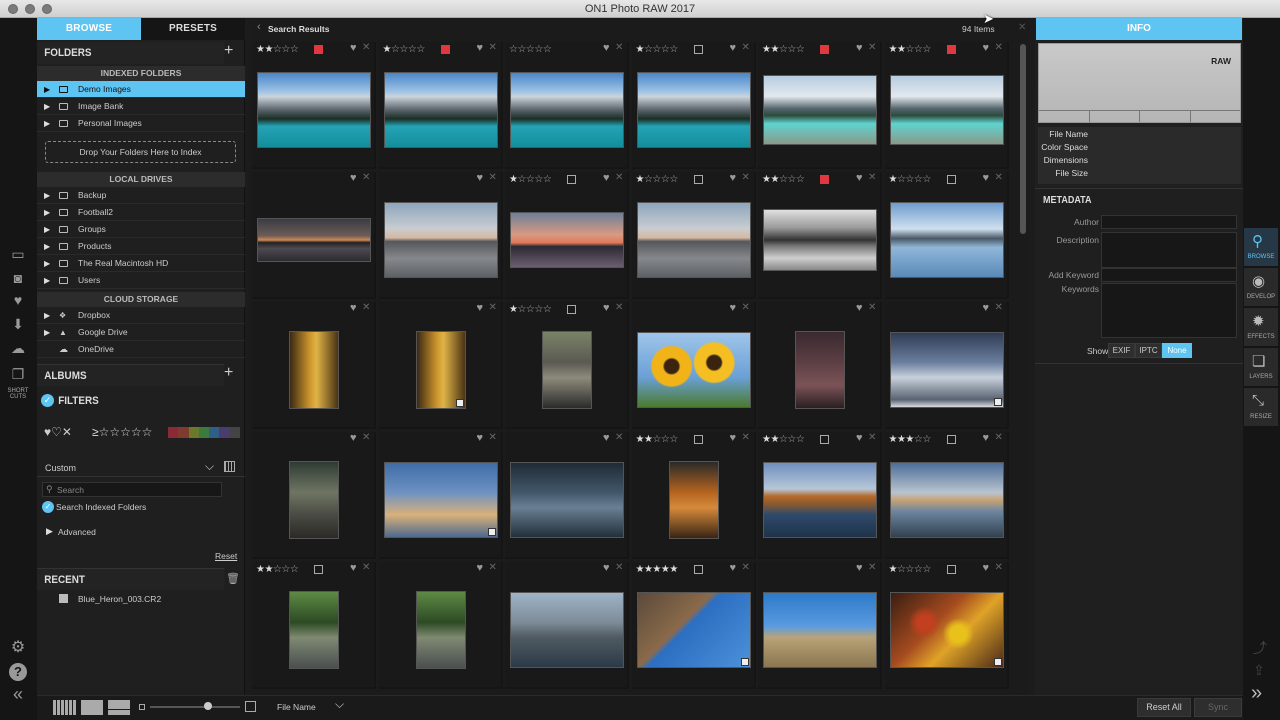  What do you see at coordinates (1260, 648) in the screenshot?
I see `share-icon: ⤴` at bounding box center [1260, 648].